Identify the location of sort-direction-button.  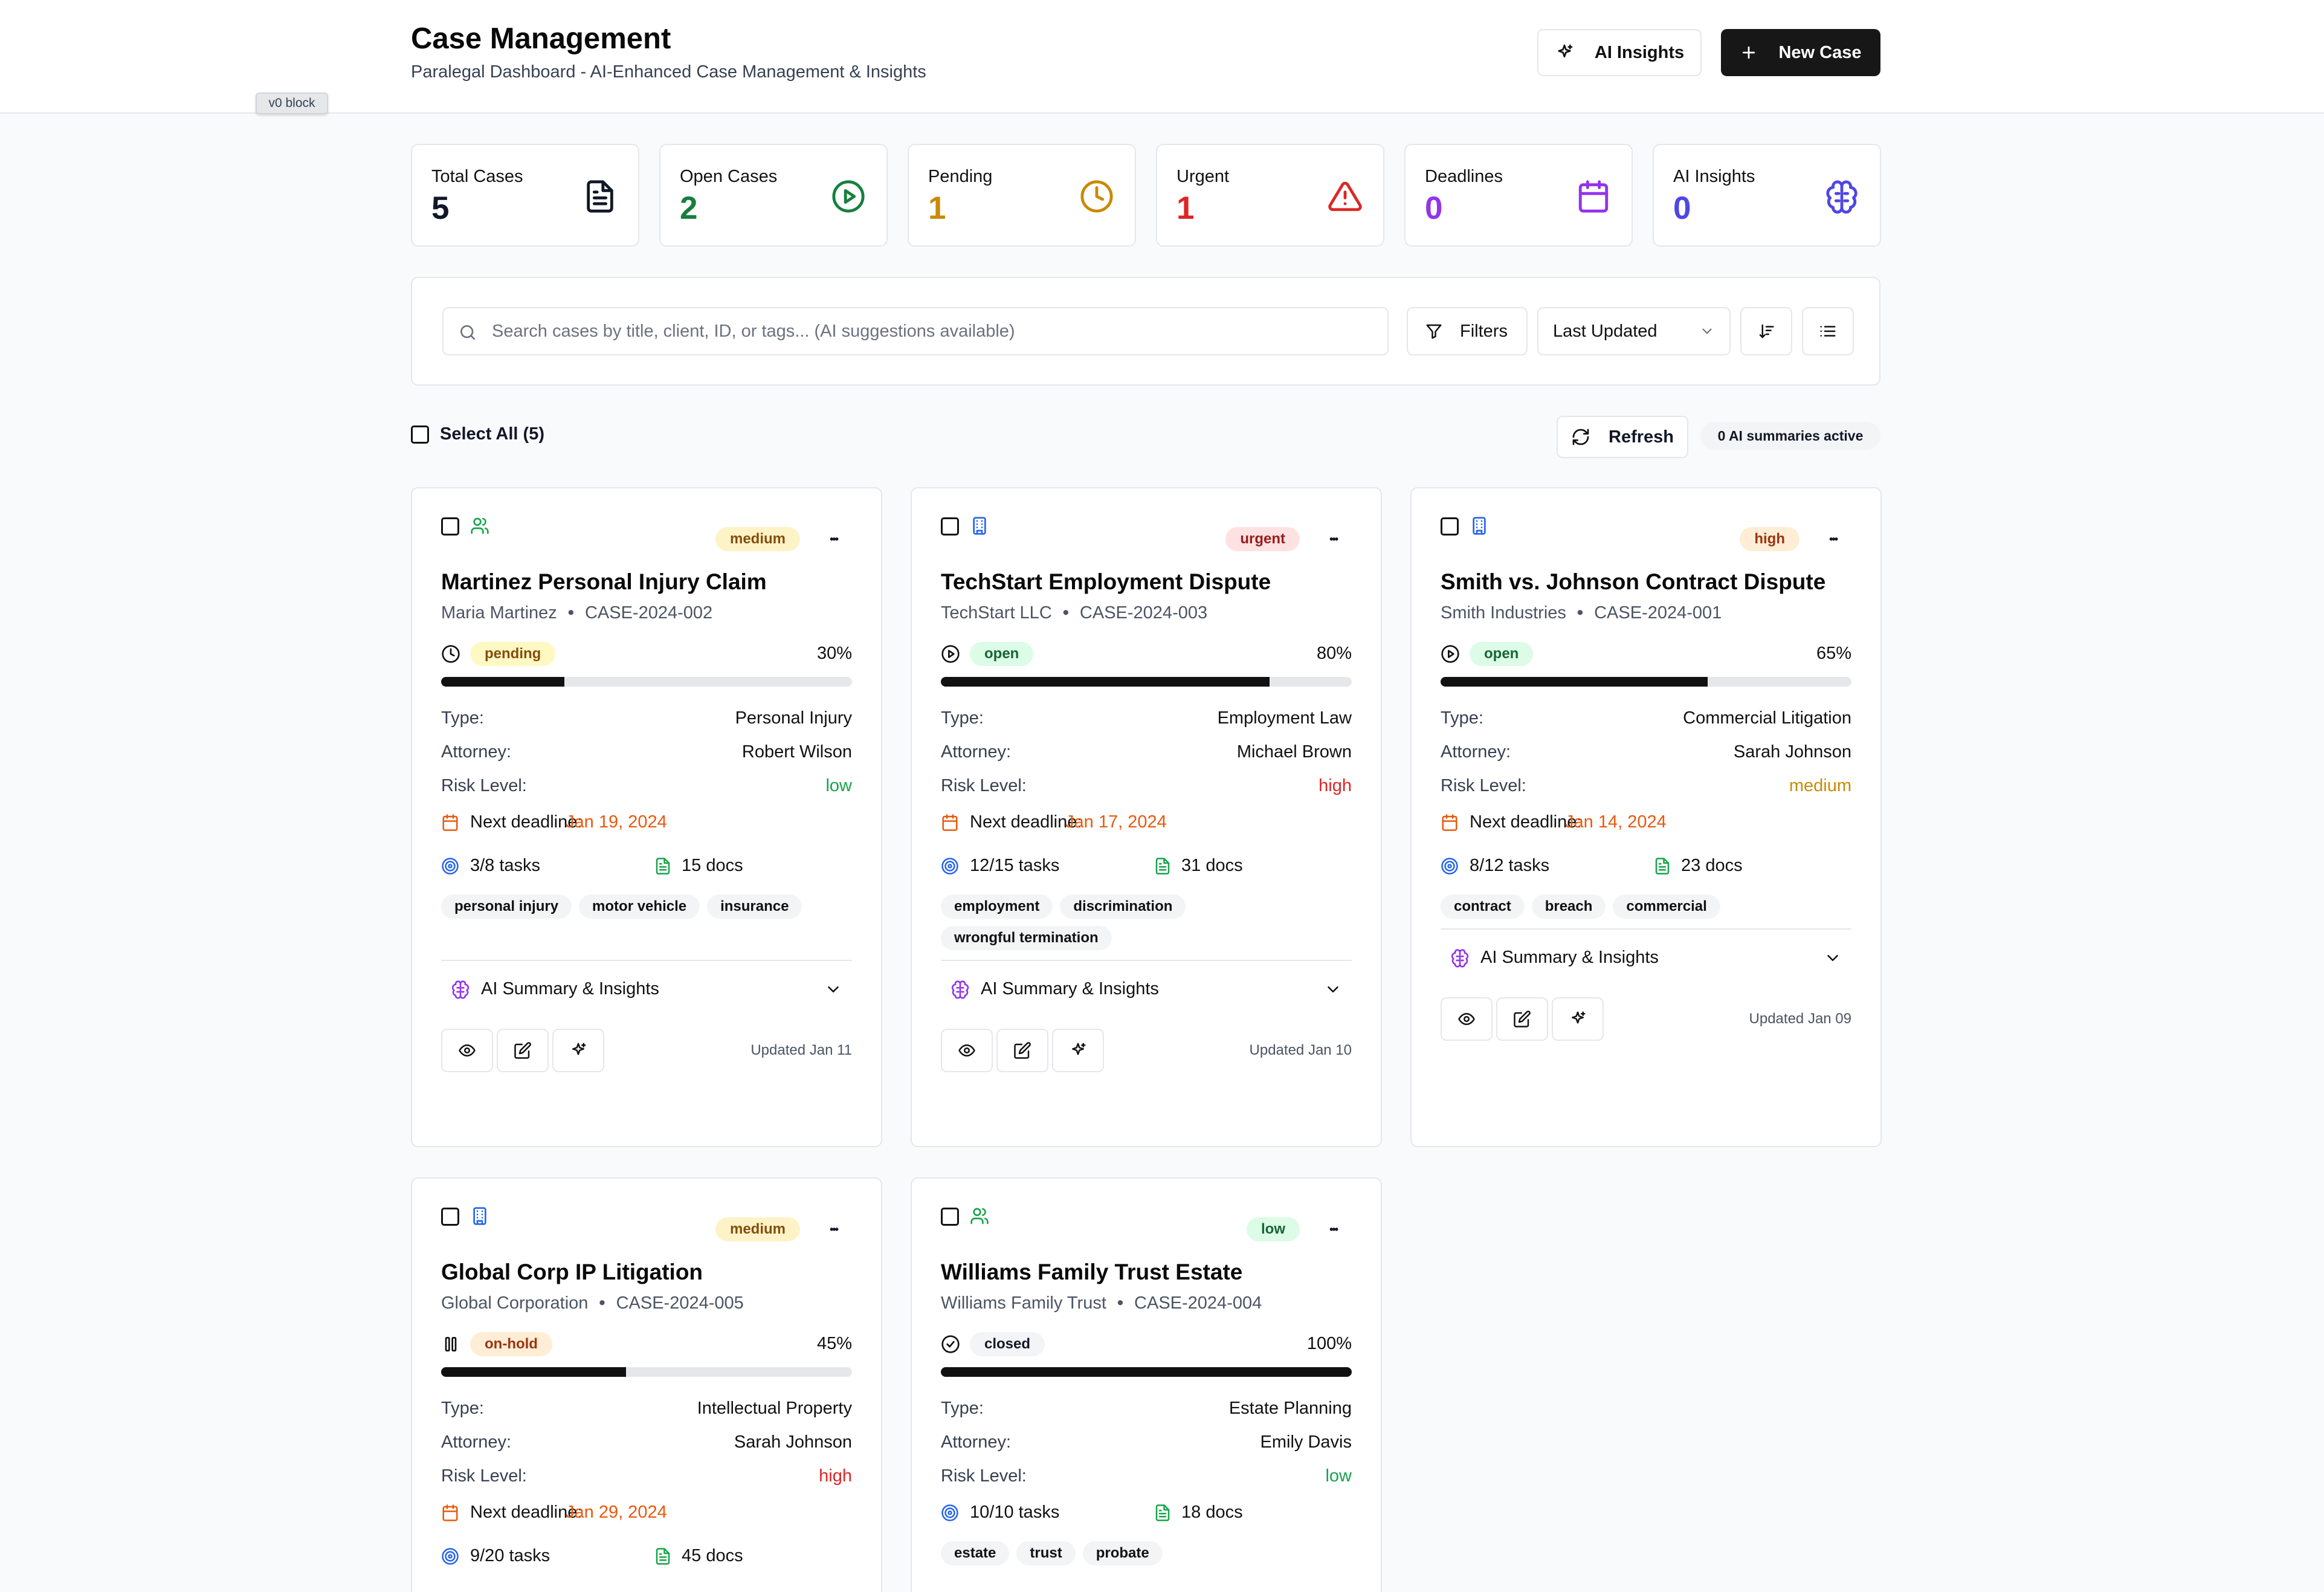
(1766, 331).